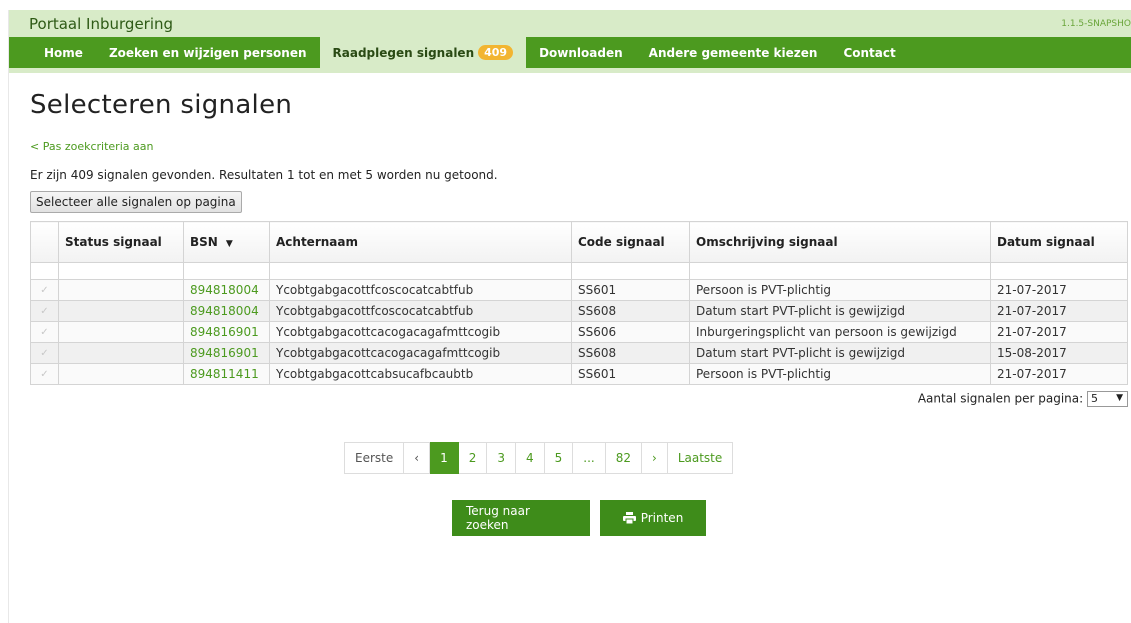 The height and width of the screenshot is (623, 1131). Describe the element at coordinates (161, 105) in the screenshot. I see `page-title: Selecteren signalen` at that location.